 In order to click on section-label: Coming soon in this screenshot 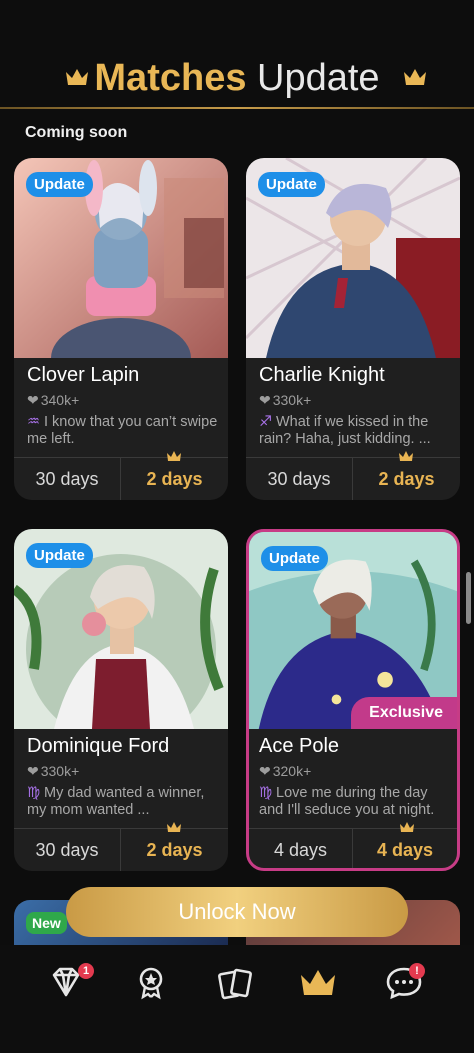, I will do `click(76, 132)`.